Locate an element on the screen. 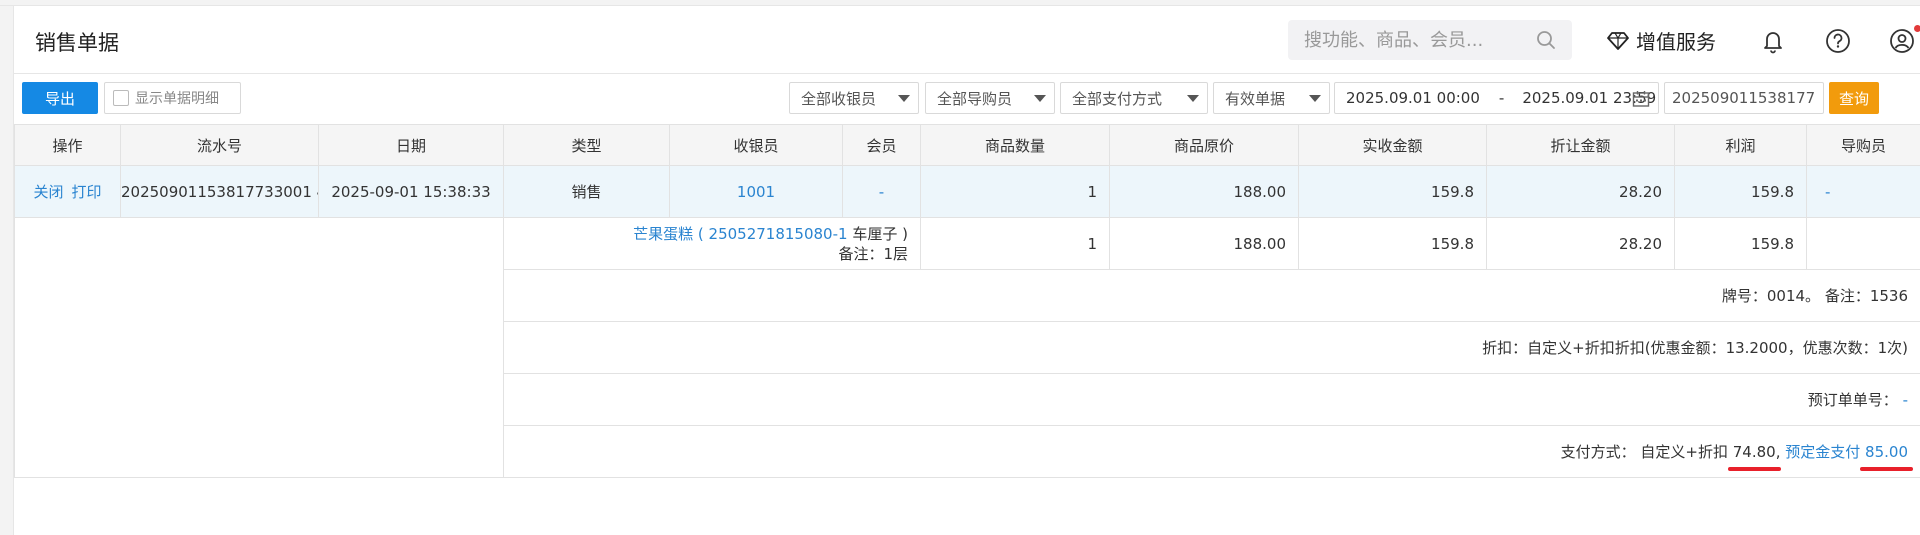 This screenshot has height=535, width=1920. payment-comma: , is located at coordinates (1778, 452).